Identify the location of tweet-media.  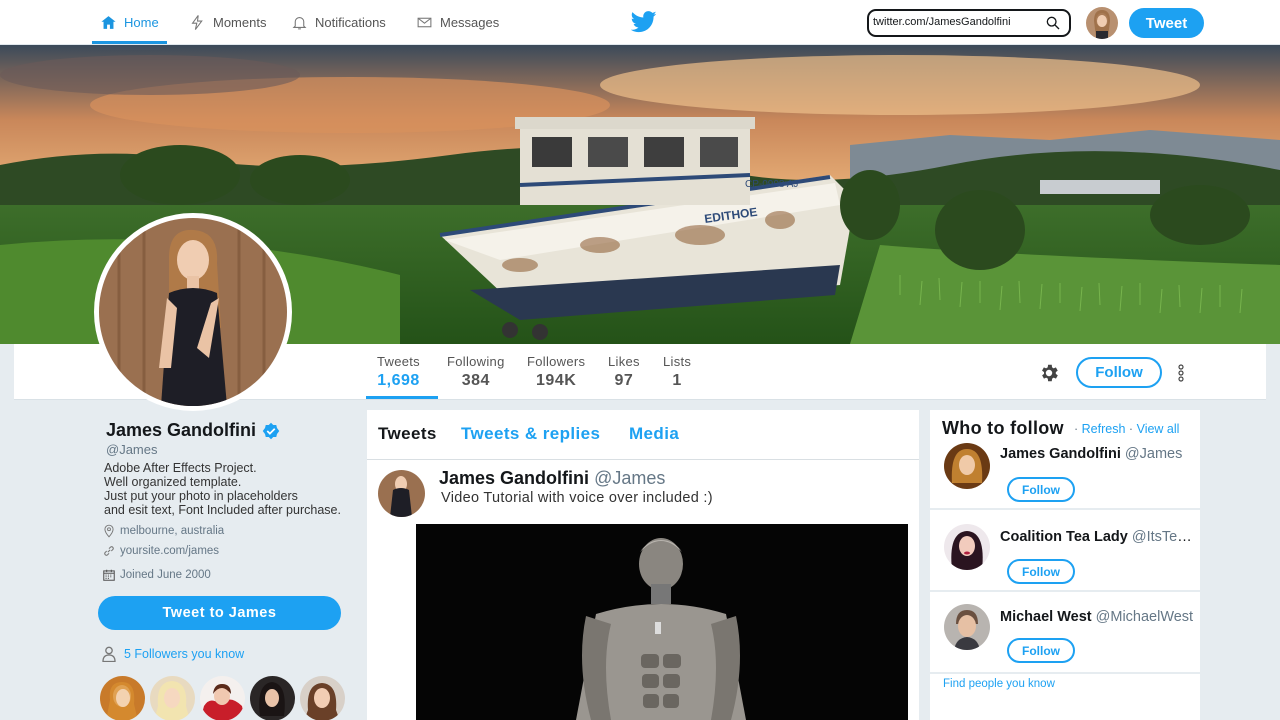
(662, 622).